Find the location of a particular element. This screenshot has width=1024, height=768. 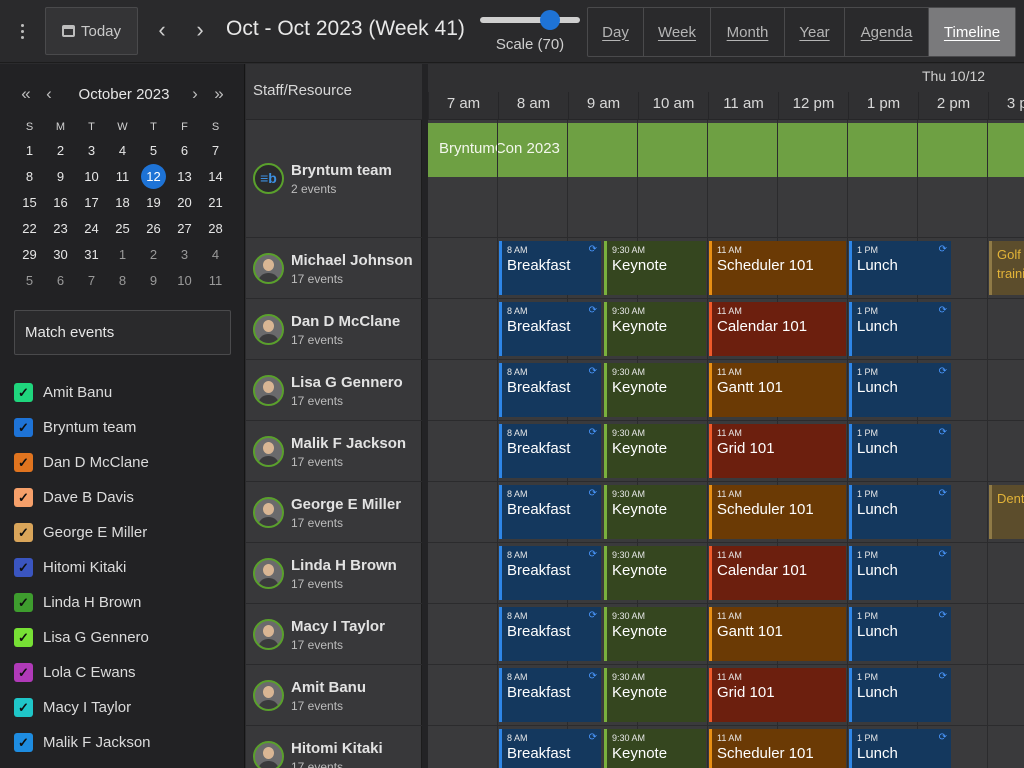

calendar-day: 31 is located at coordinates (91, 255).